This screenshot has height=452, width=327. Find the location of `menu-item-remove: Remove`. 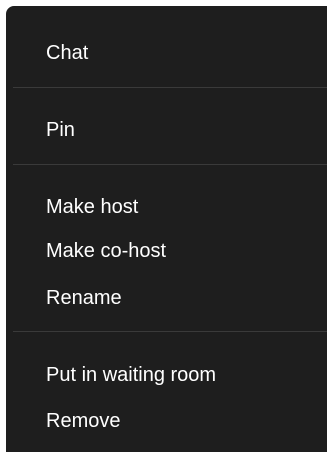

menu-item-remove: Remove is located at coordinates (166, 421).